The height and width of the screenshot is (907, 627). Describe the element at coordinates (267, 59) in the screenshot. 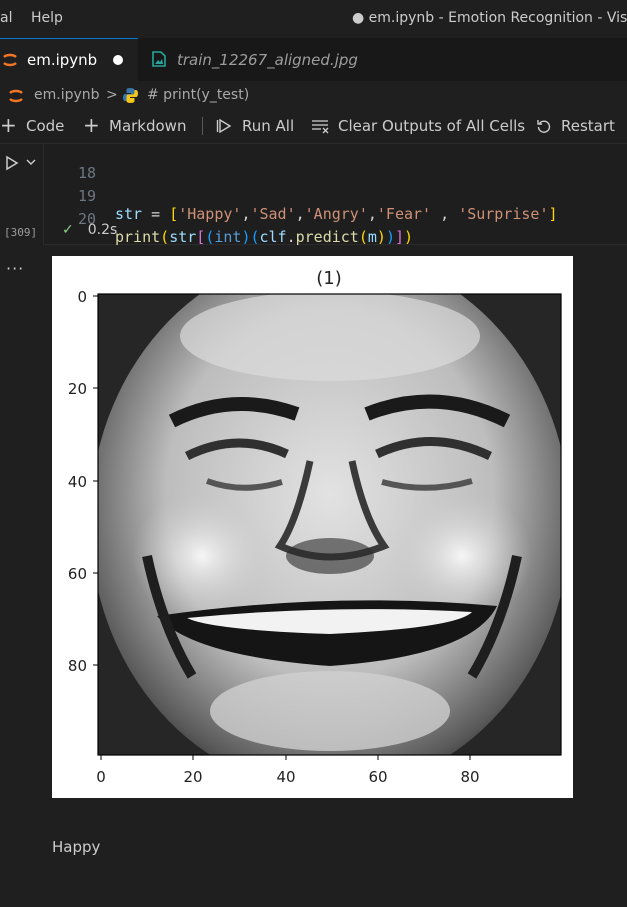

I see `tab-label: train_12267_aligned.jpg` at that location.